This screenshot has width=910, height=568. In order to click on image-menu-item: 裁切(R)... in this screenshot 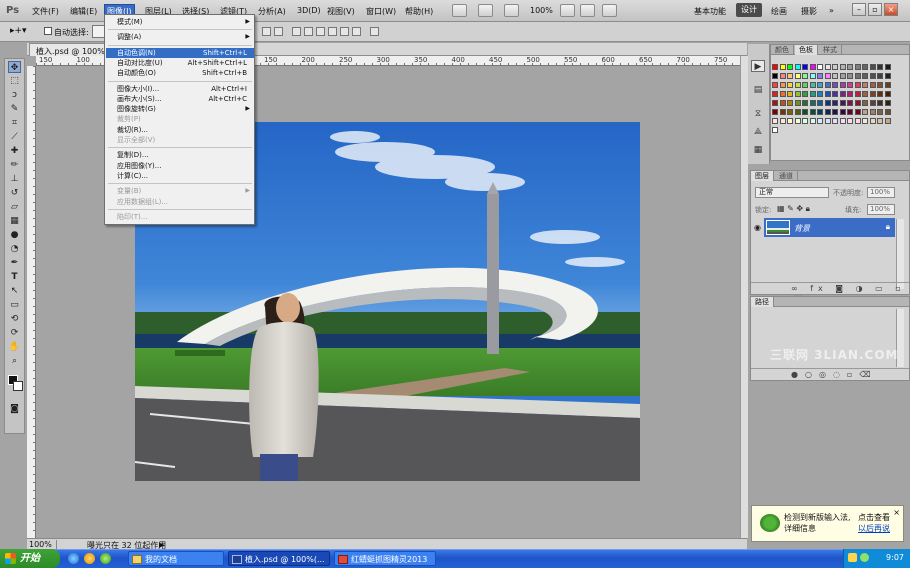, I will do `click(180, 130)`.